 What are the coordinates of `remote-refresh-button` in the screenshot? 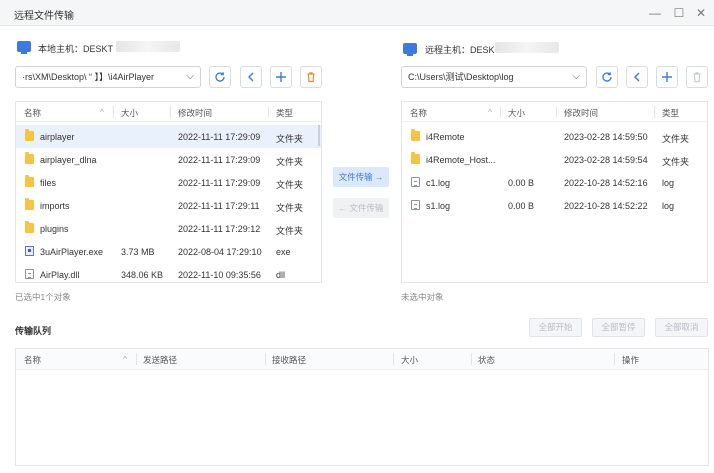 It's located at (607, 77).